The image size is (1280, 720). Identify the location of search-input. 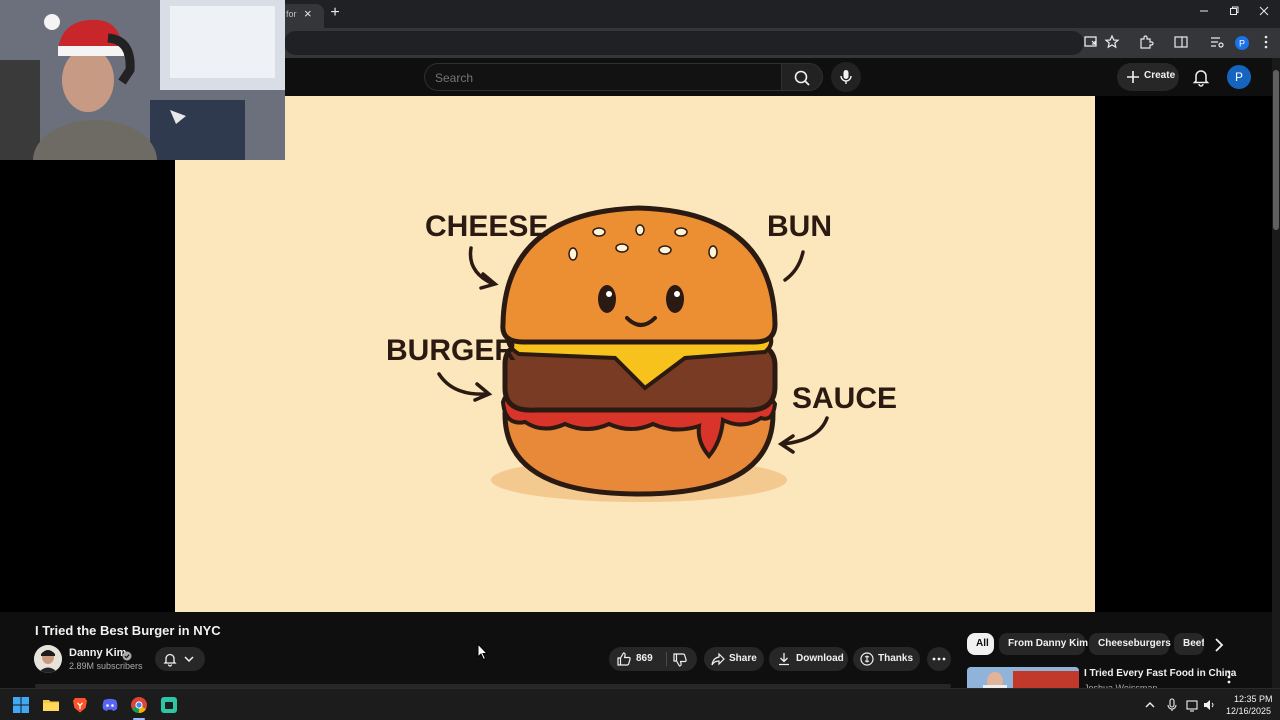
(600, 78).